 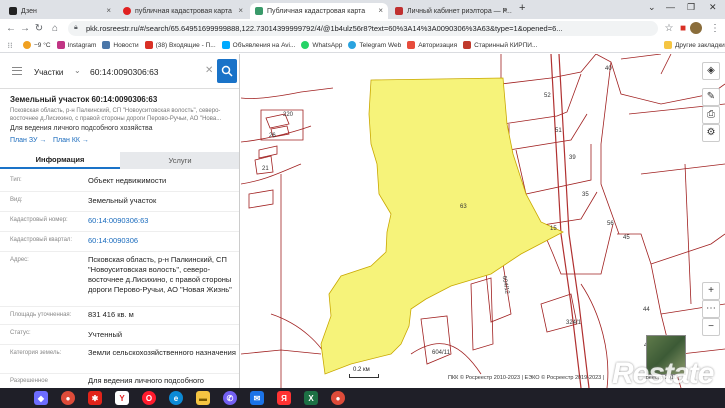 What do you see at coordinates (119, 316) in the screenshot?
I see `info-row-area: Площадь уточненная: 831 416 кв. м` at bounding box center [119, 316].